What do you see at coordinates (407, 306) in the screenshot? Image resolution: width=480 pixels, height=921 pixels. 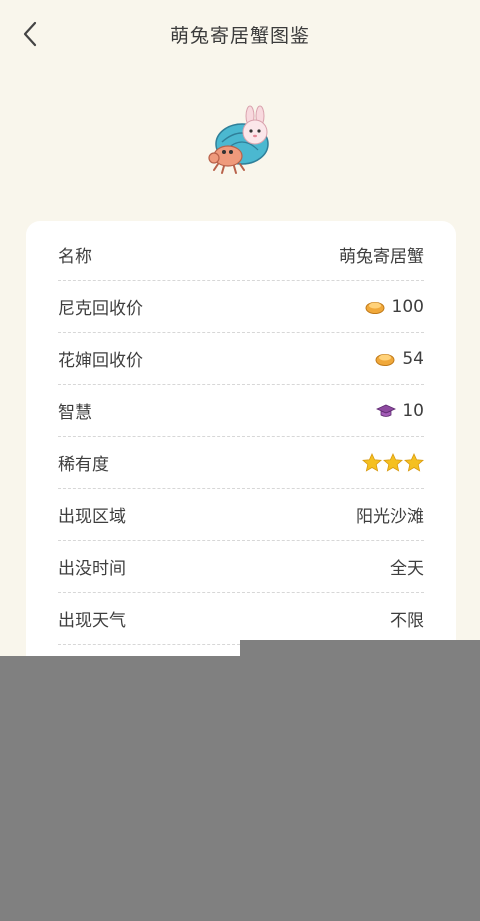 I see `row-value-text: 100` at bounding box center [407, 306].